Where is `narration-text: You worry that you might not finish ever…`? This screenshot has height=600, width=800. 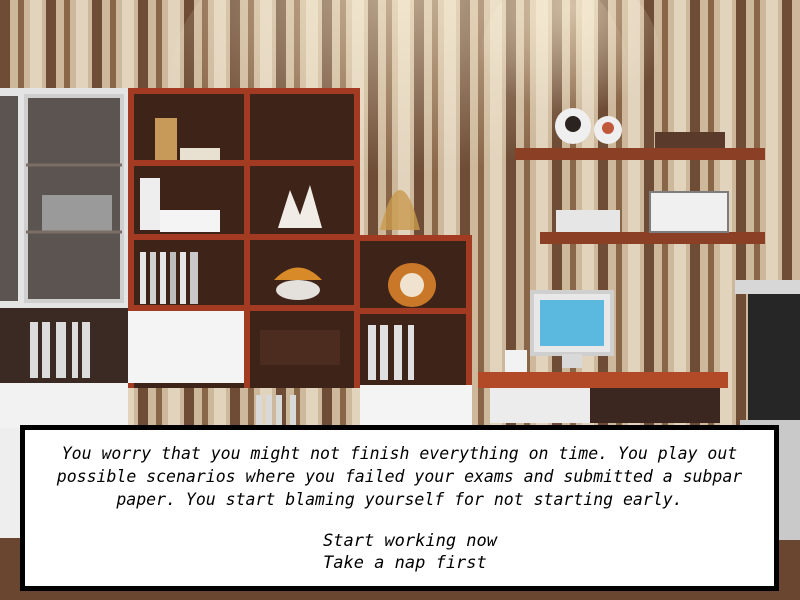 narration-text: You worry that you might not finish ever… is located at coordinates (399, 476).